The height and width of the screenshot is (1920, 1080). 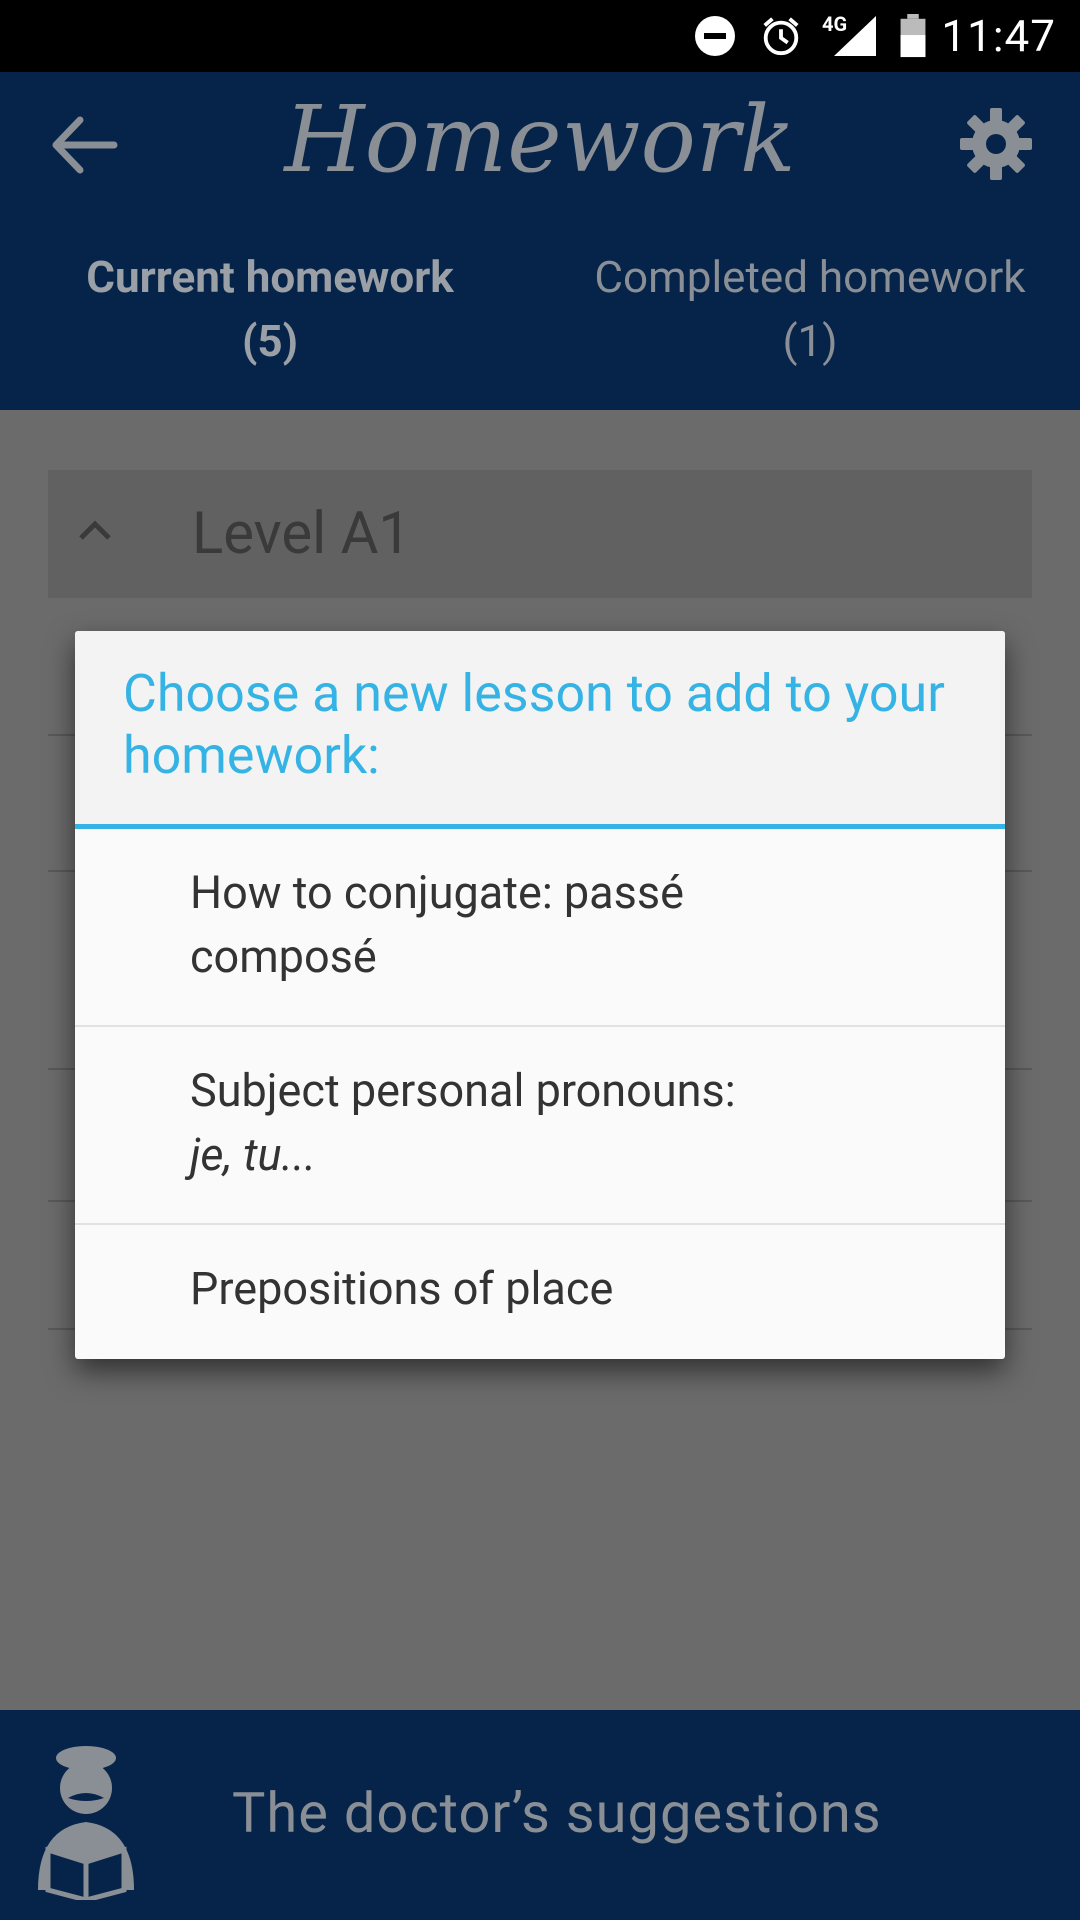 What do you see at coordinates (540, 927) in the screenshot?
I see `lesson-option: How to conjugate: passé composé` at bounding box center [540, 927].